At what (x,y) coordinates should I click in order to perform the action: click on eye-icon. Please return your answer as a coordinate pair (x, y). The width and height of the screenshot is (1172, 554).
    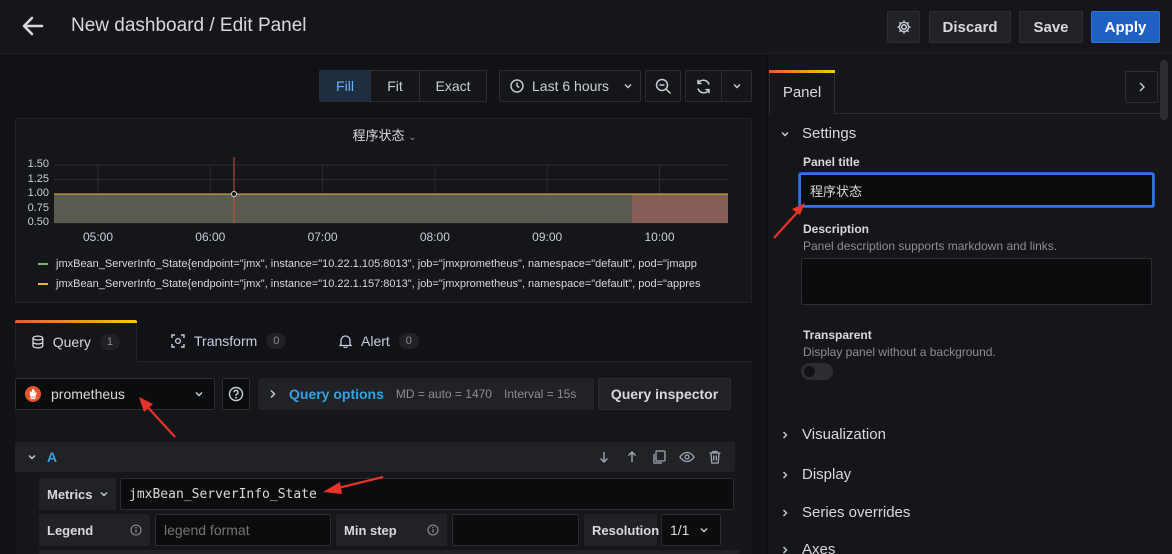
    Looking at the image, I should click on (687, 457).